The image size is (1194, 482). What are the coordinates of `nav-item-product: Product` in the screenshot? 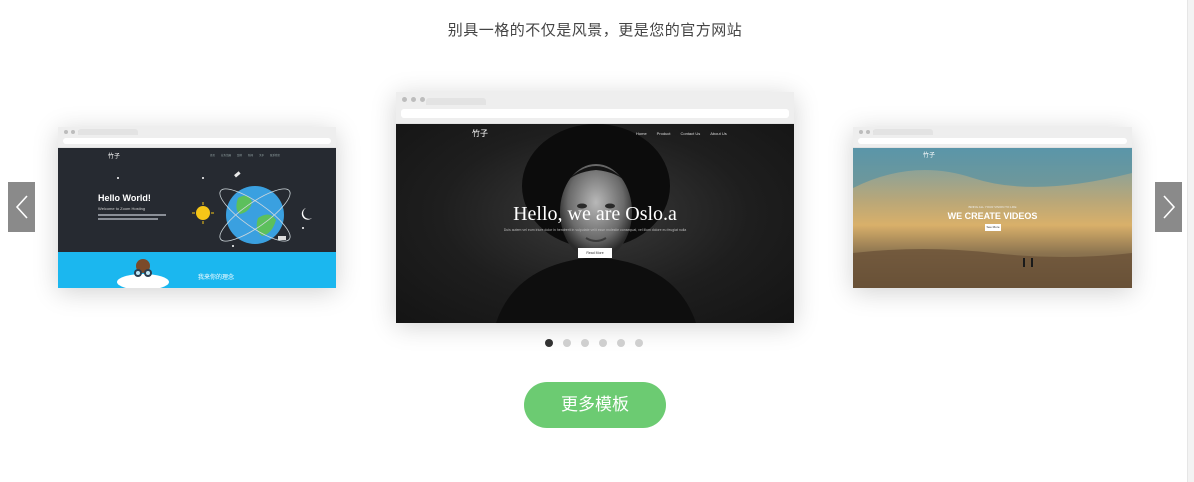 It's located at (663, 133).